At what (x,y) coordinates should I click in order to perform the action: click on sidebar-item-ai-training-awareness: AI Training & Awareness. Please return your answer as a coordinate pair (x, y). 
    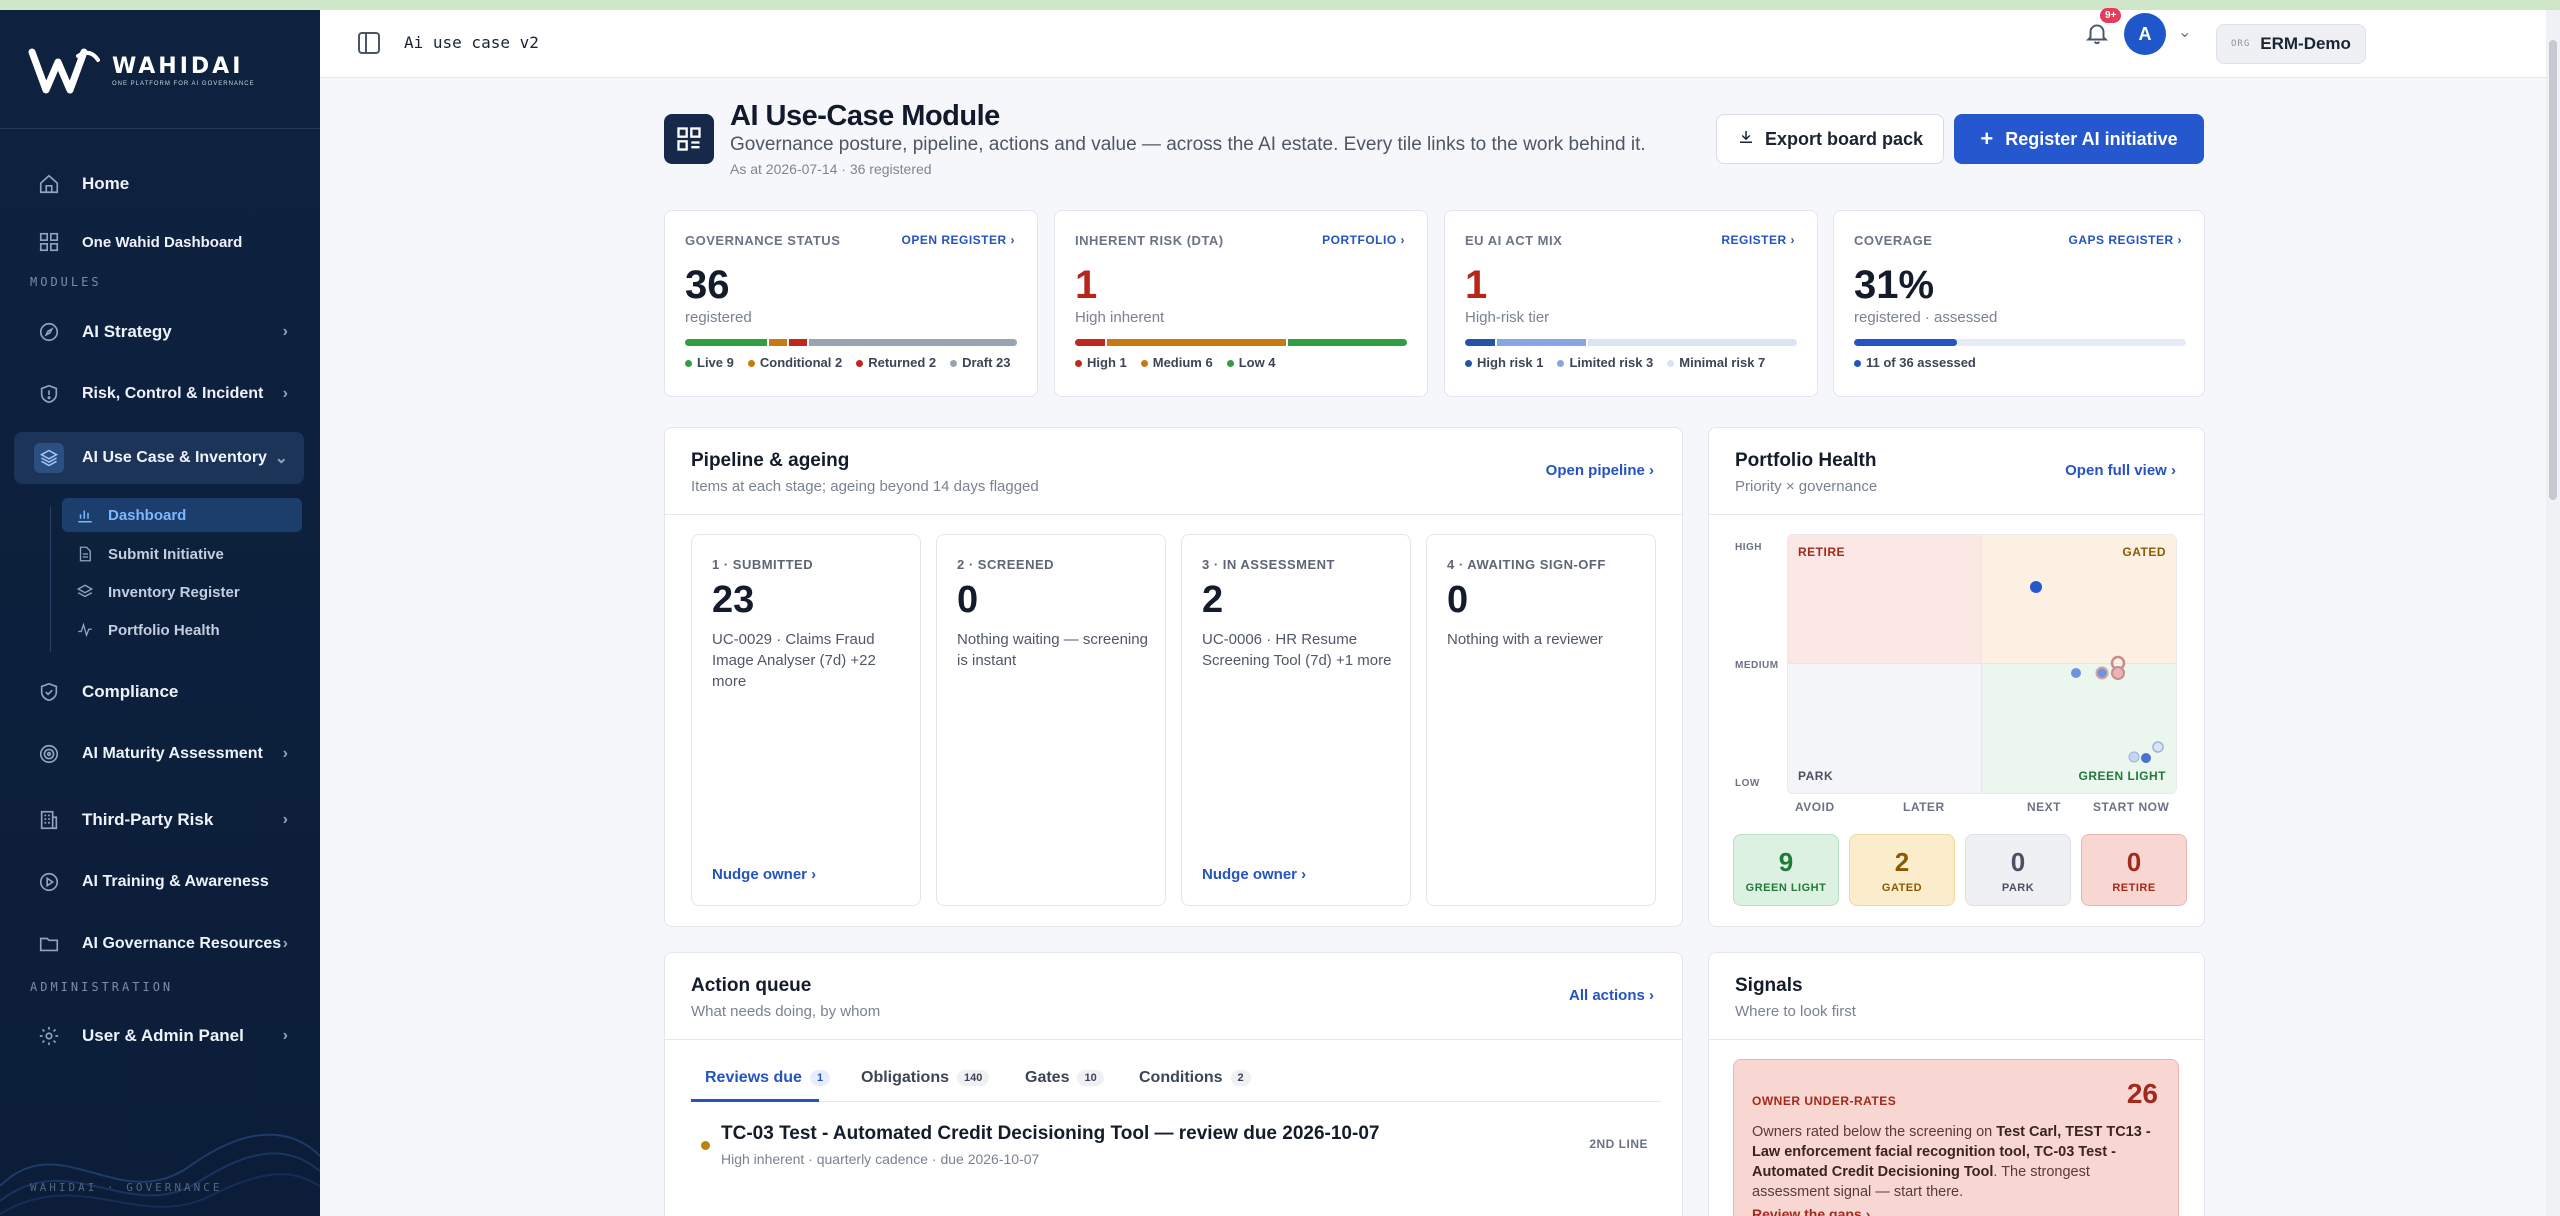
    Looking at the image, I should click on (159, 882).